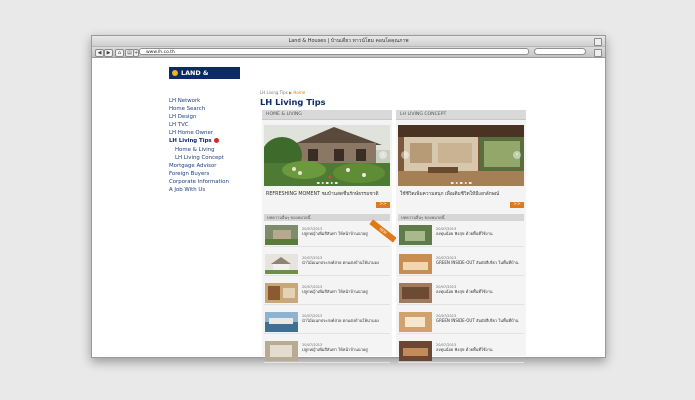 Image resolution: width=695 pixels, height=400 pixels. I want to click on page-title: LH Living Tips, so click(293, 102).